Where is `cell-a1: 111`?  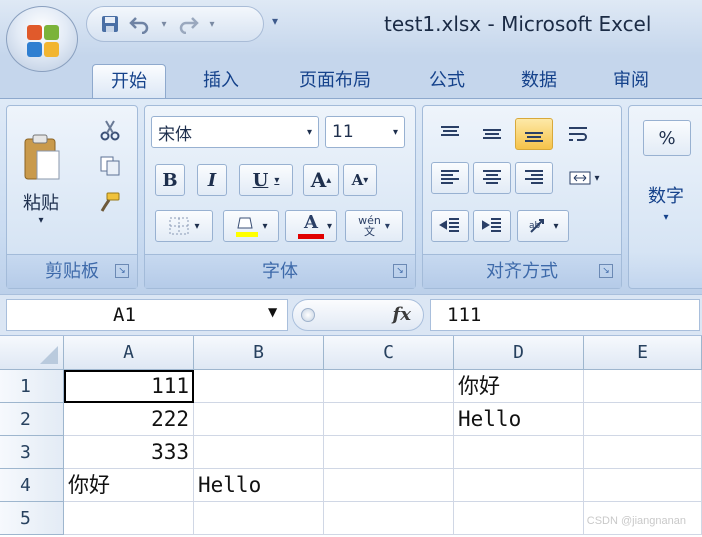
cell-a1: 111 is located at coordinates (129, 386).